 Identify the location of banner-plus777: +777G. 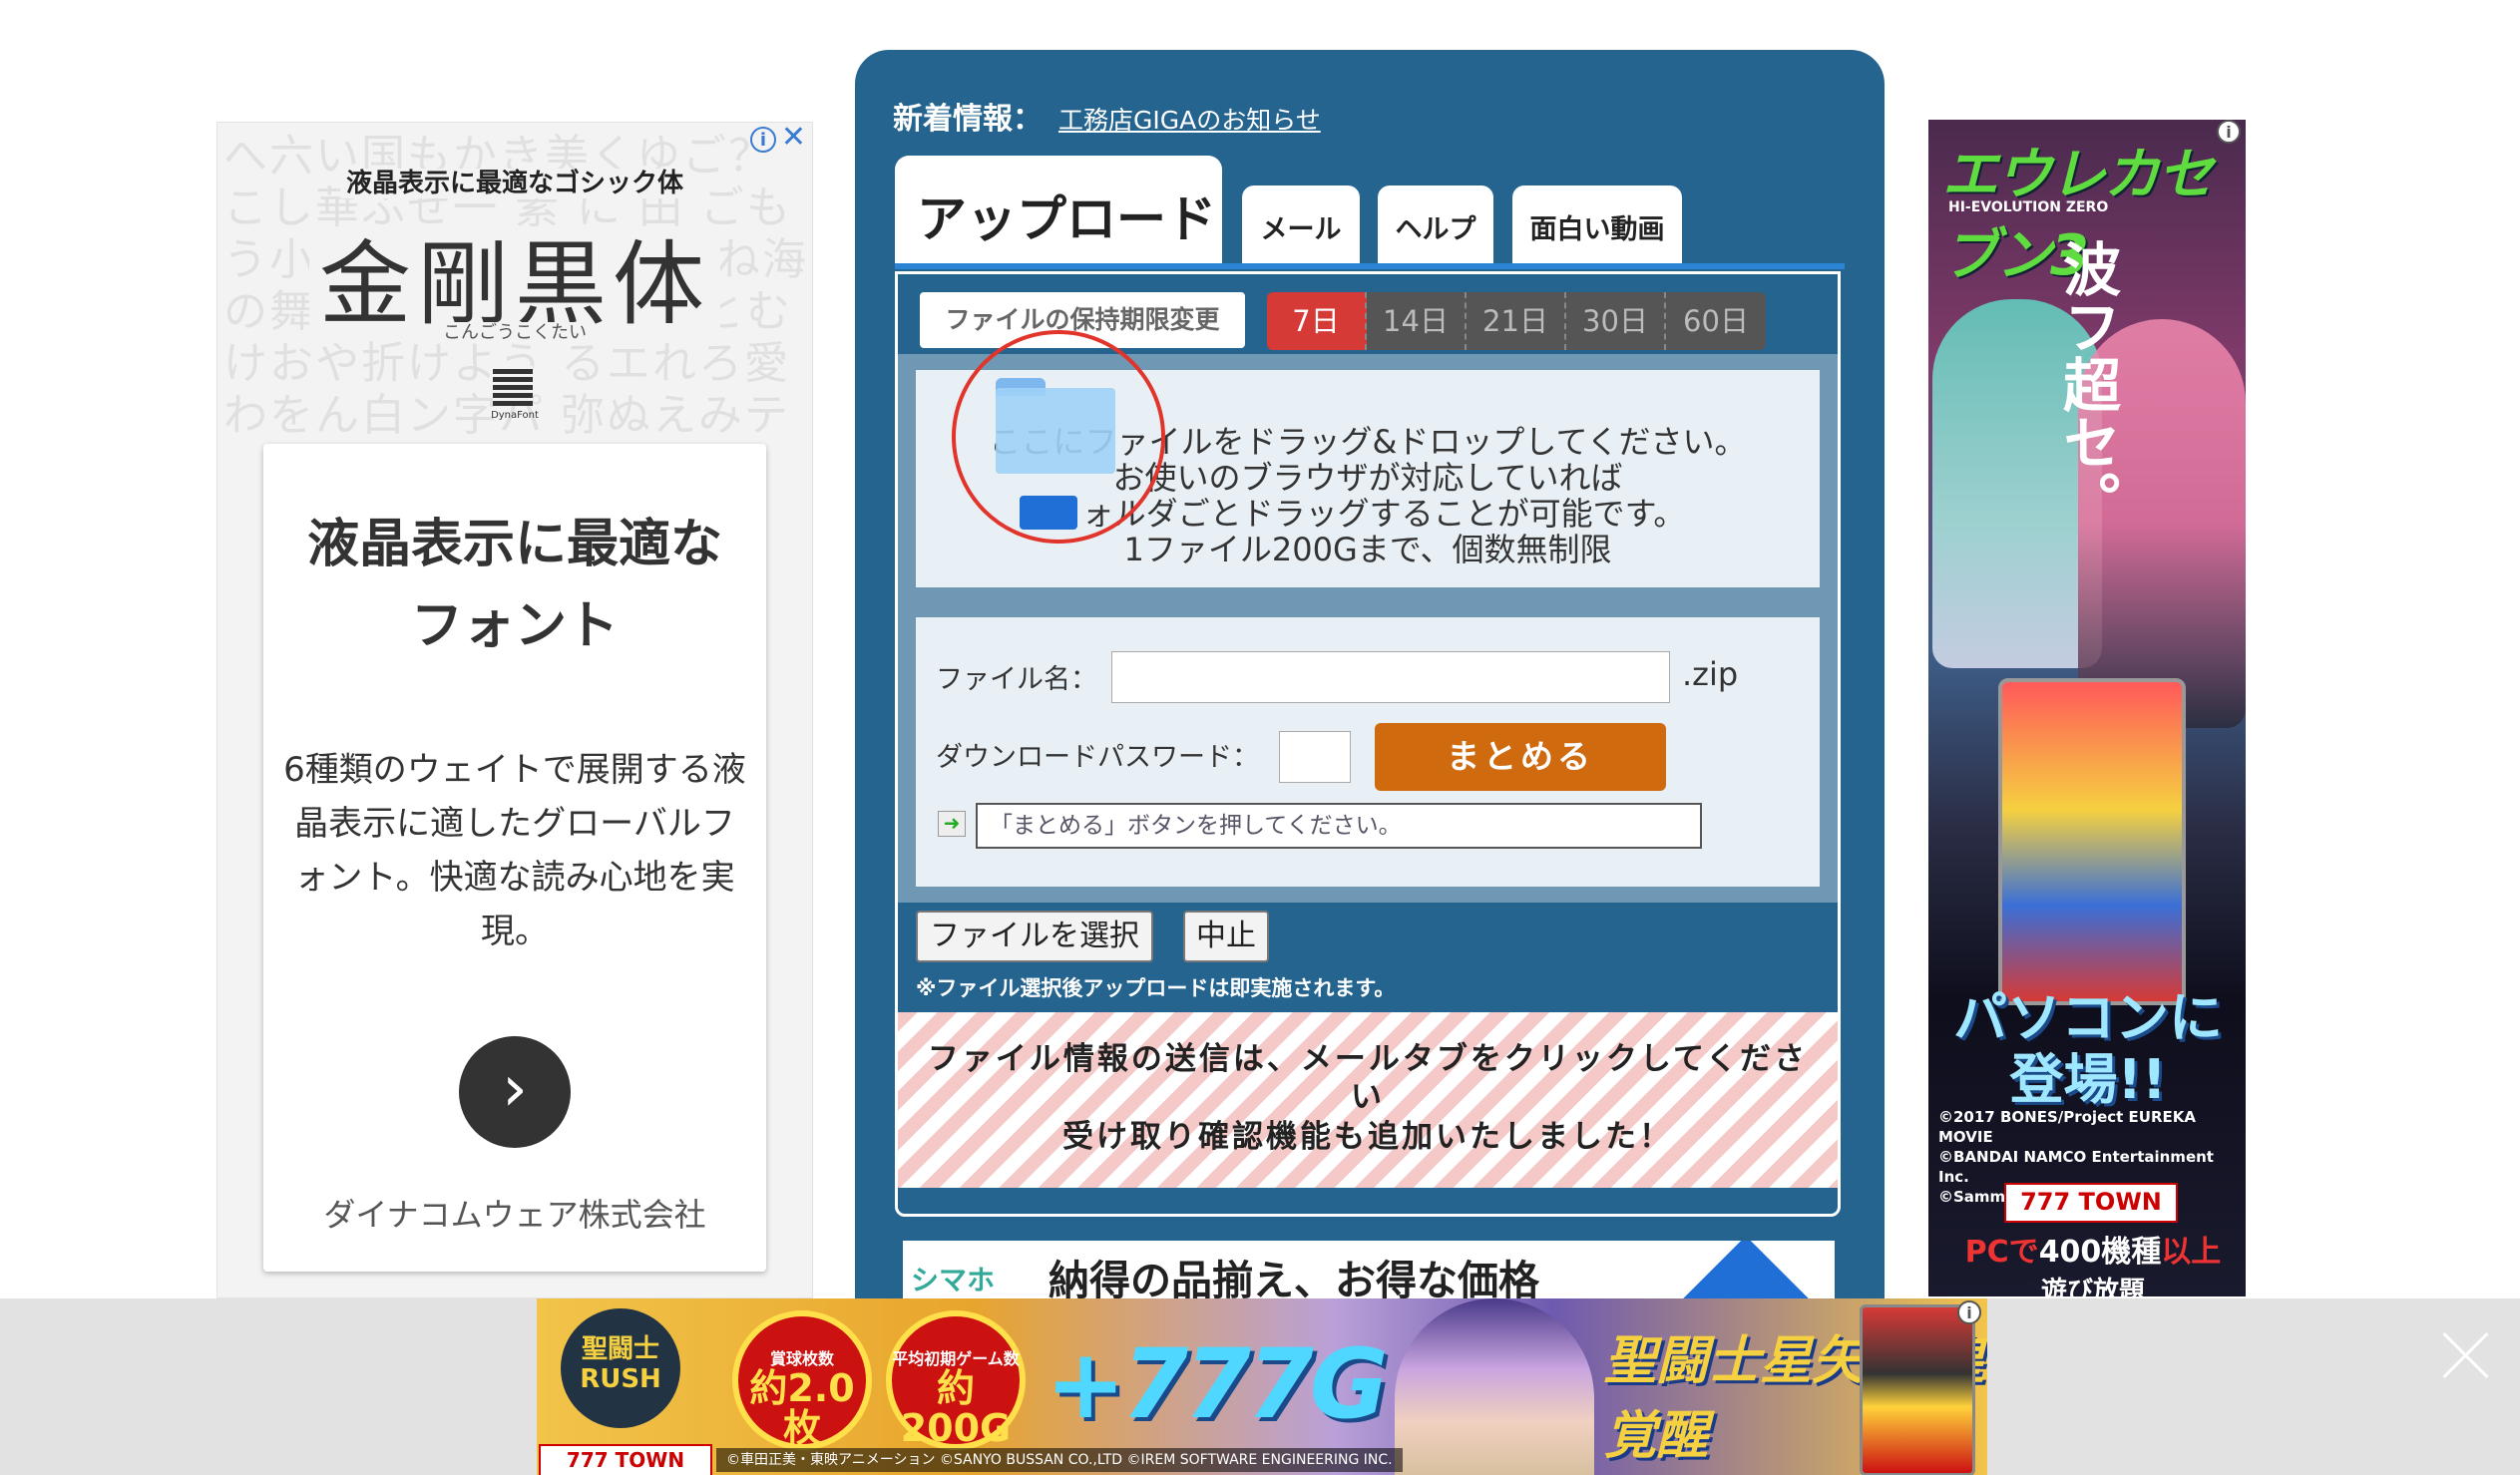
(1217, 1384).